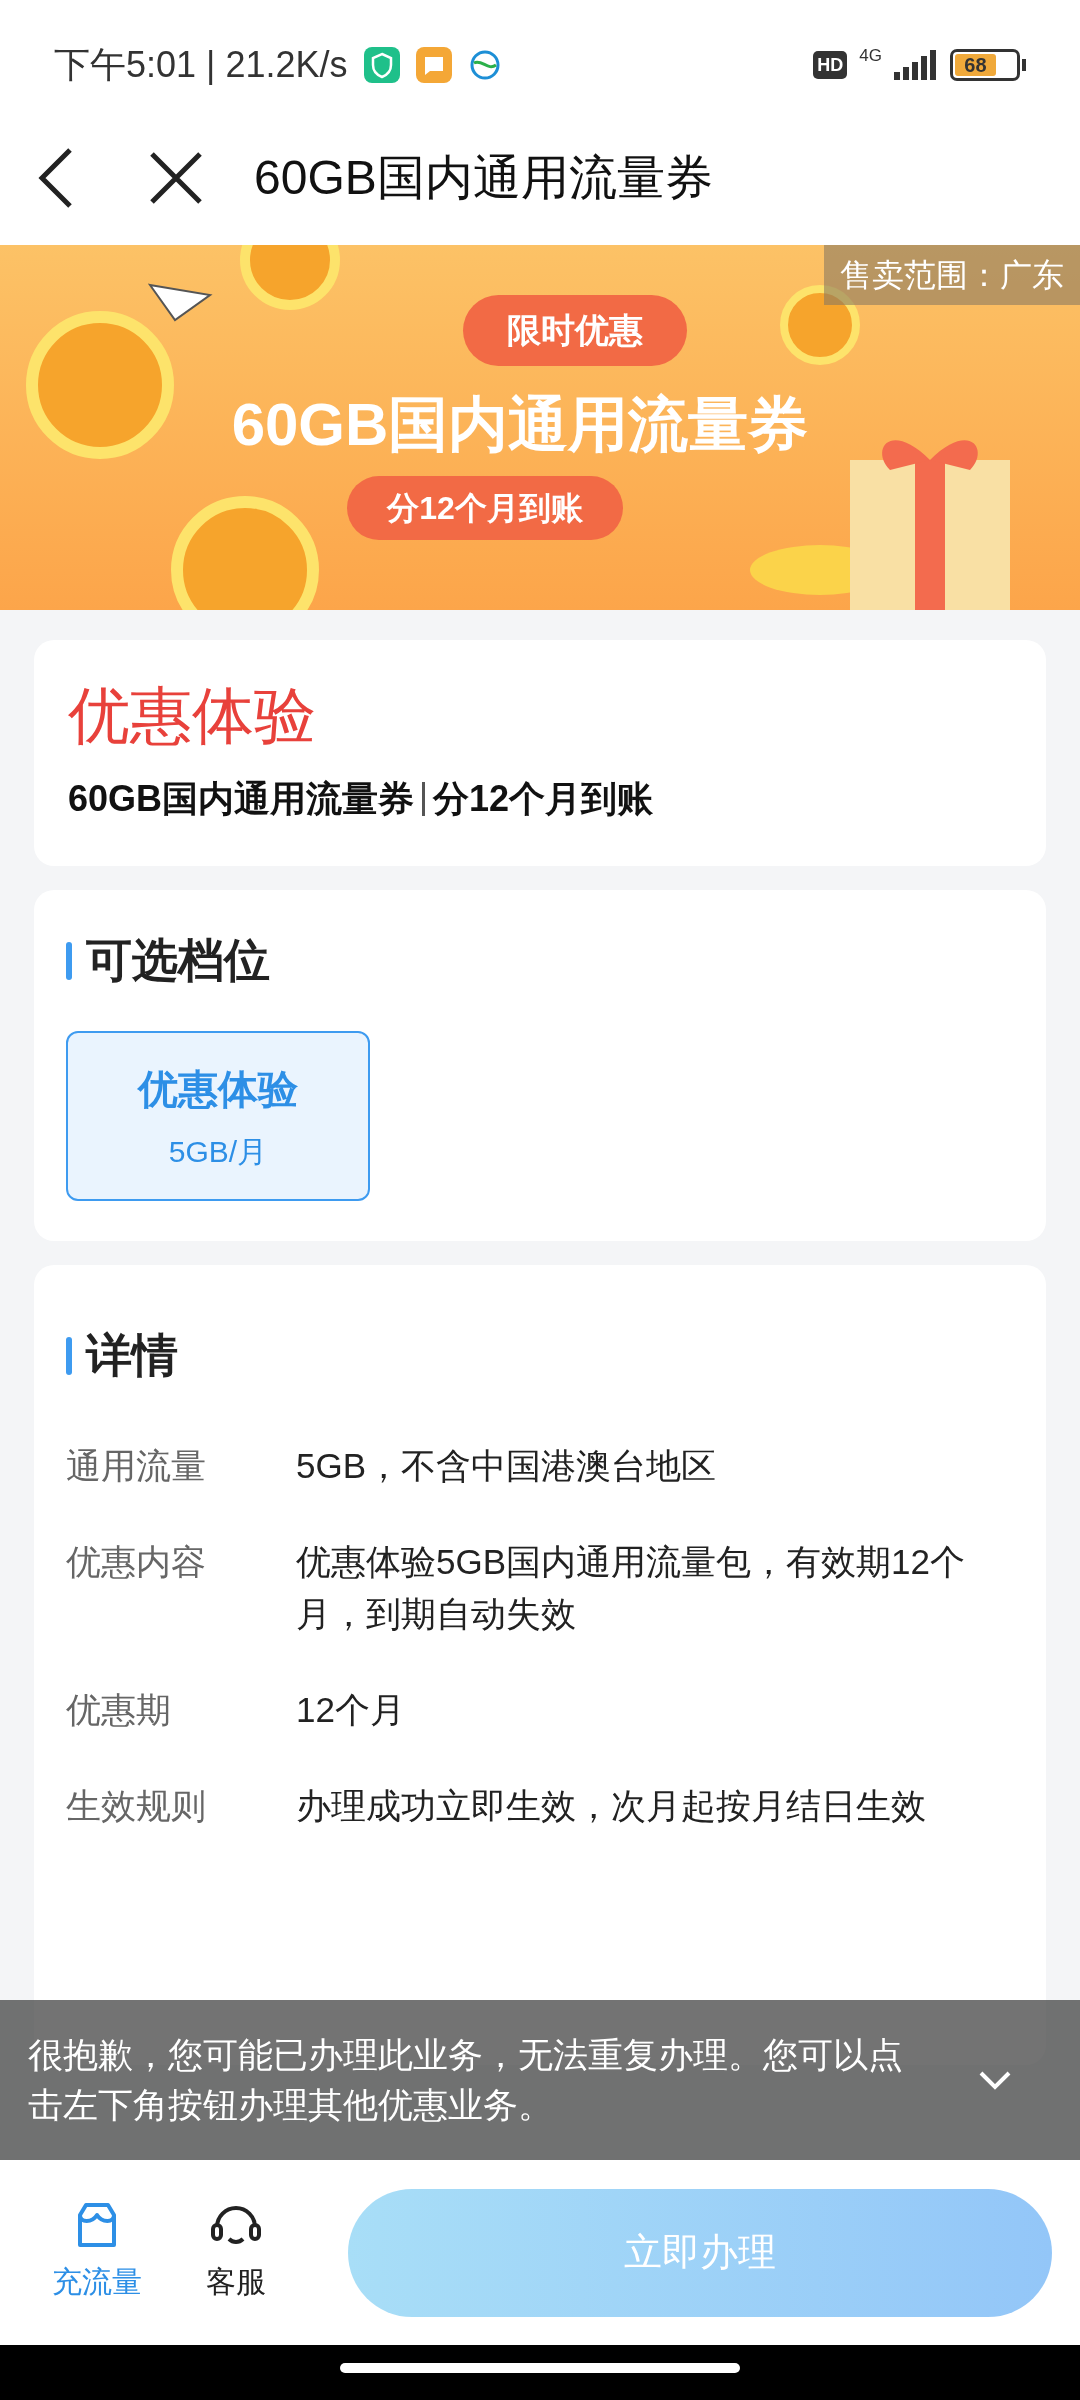 The height and width of the screenshot is (2400, 1080). What do you see at coordinates (192, 716) in the screenshot?
I see `offer-name: 优惠体验` at bounding box center [192, 716].